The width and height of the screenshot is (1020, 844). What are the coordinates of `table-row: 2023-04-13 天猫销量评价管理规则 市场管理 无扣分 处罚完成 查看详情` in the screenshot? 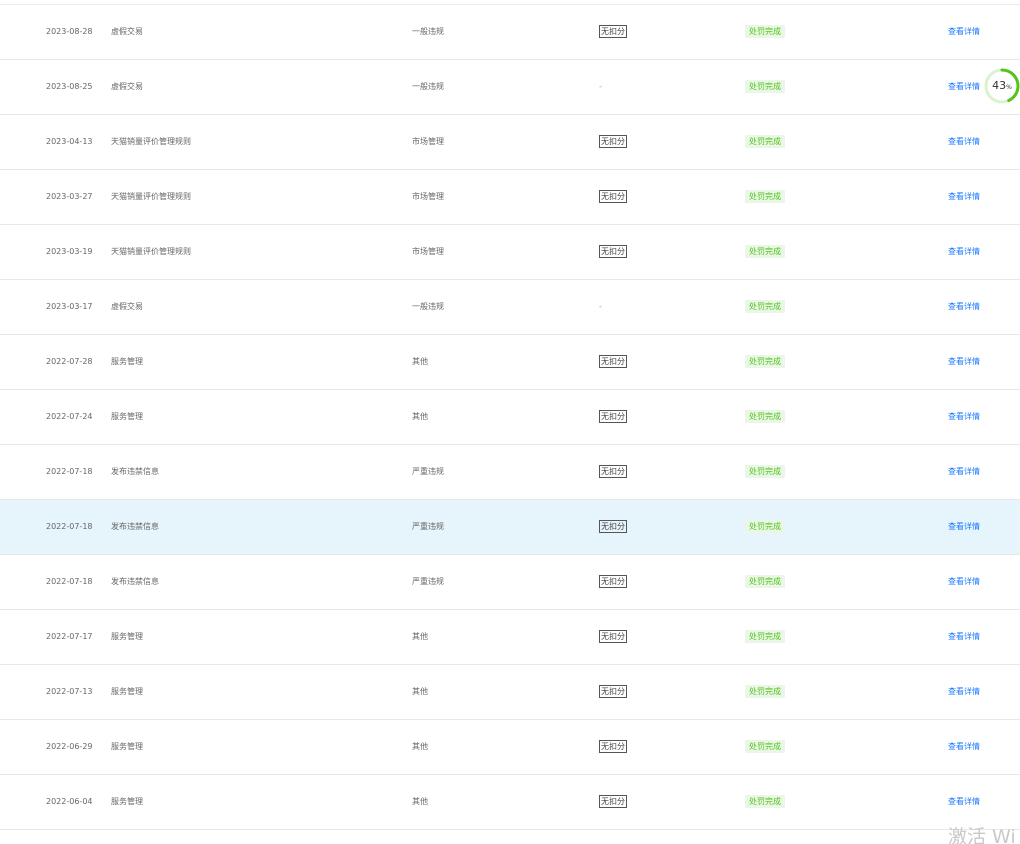 It's located at (510, 142).